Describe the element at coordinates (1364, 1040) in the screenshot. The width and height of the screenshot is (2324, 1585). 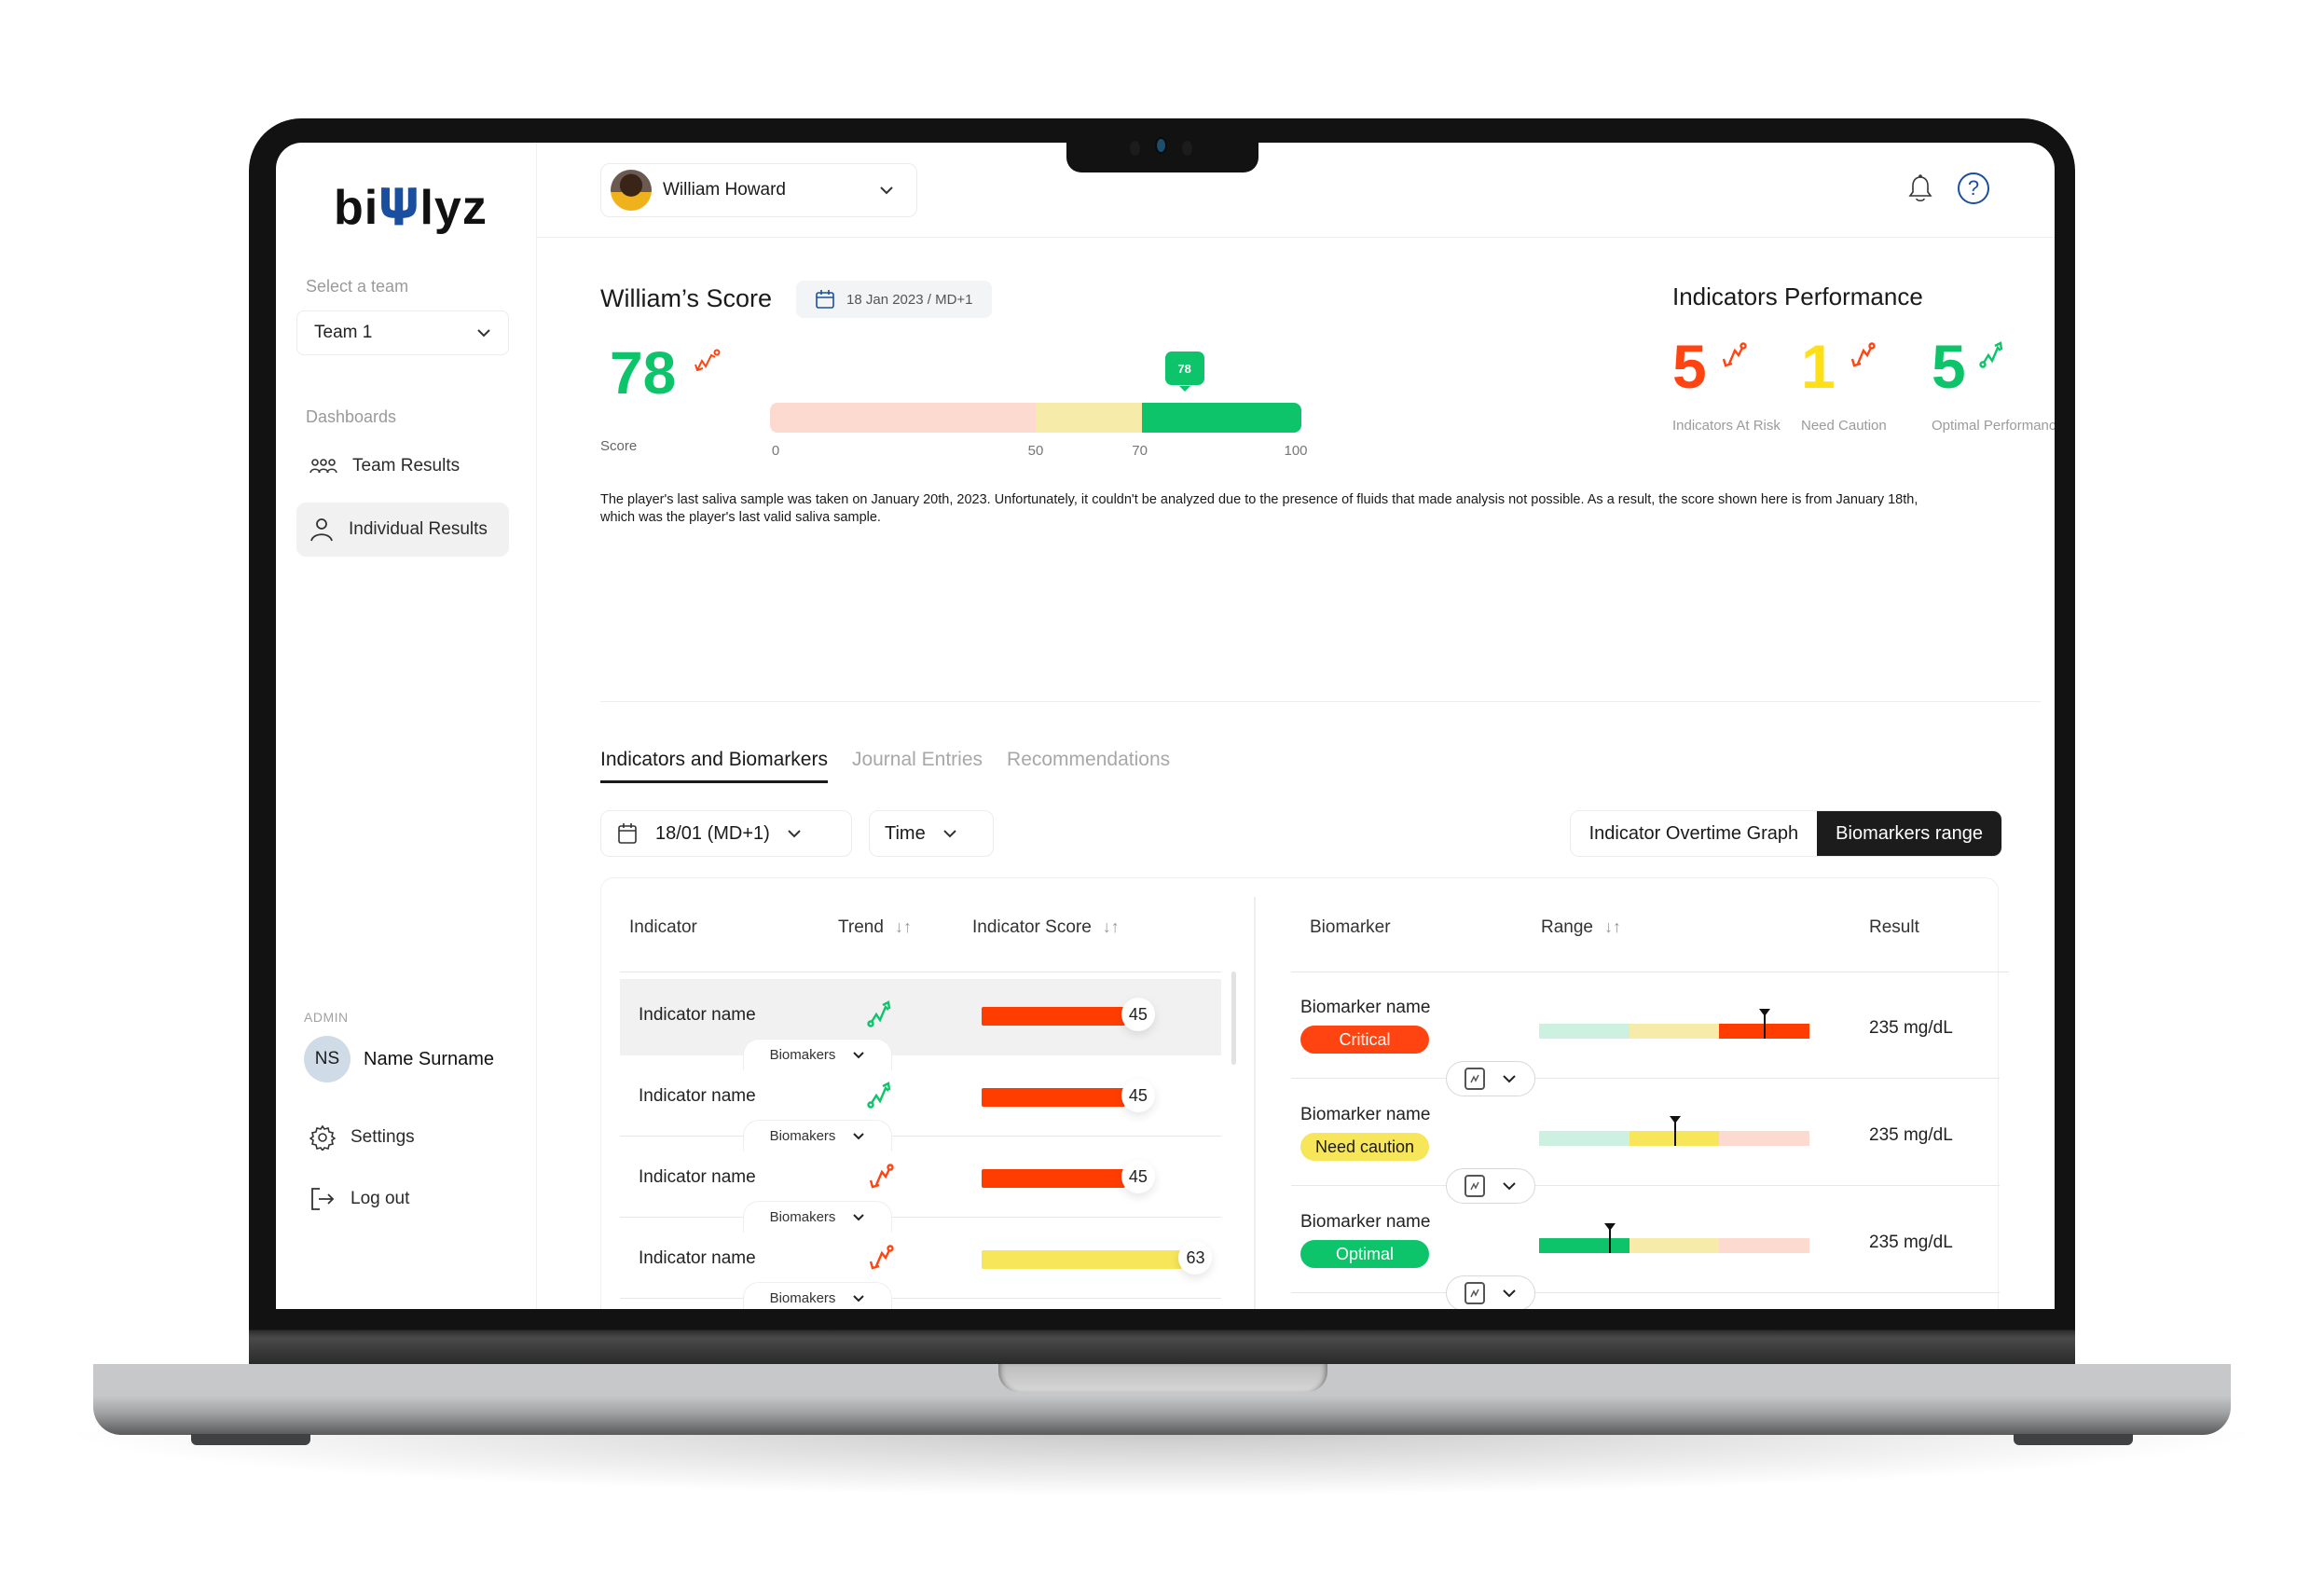
I see `status-badge: Critical` at that location.